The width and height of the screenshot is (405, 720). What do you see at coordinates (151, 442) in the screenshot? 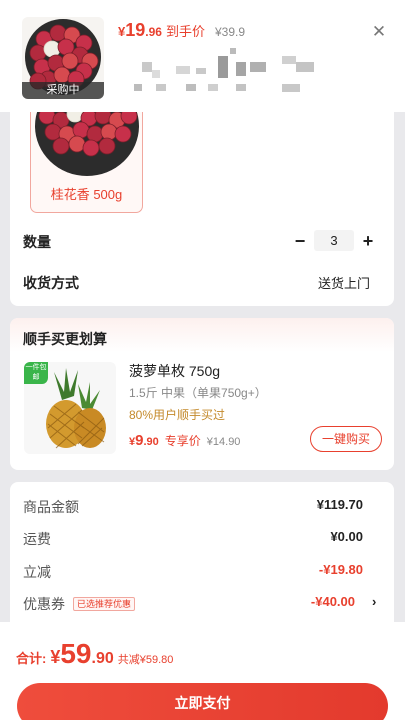
I see `addon-price-decimal: .90` at bounding box center [151, 442].